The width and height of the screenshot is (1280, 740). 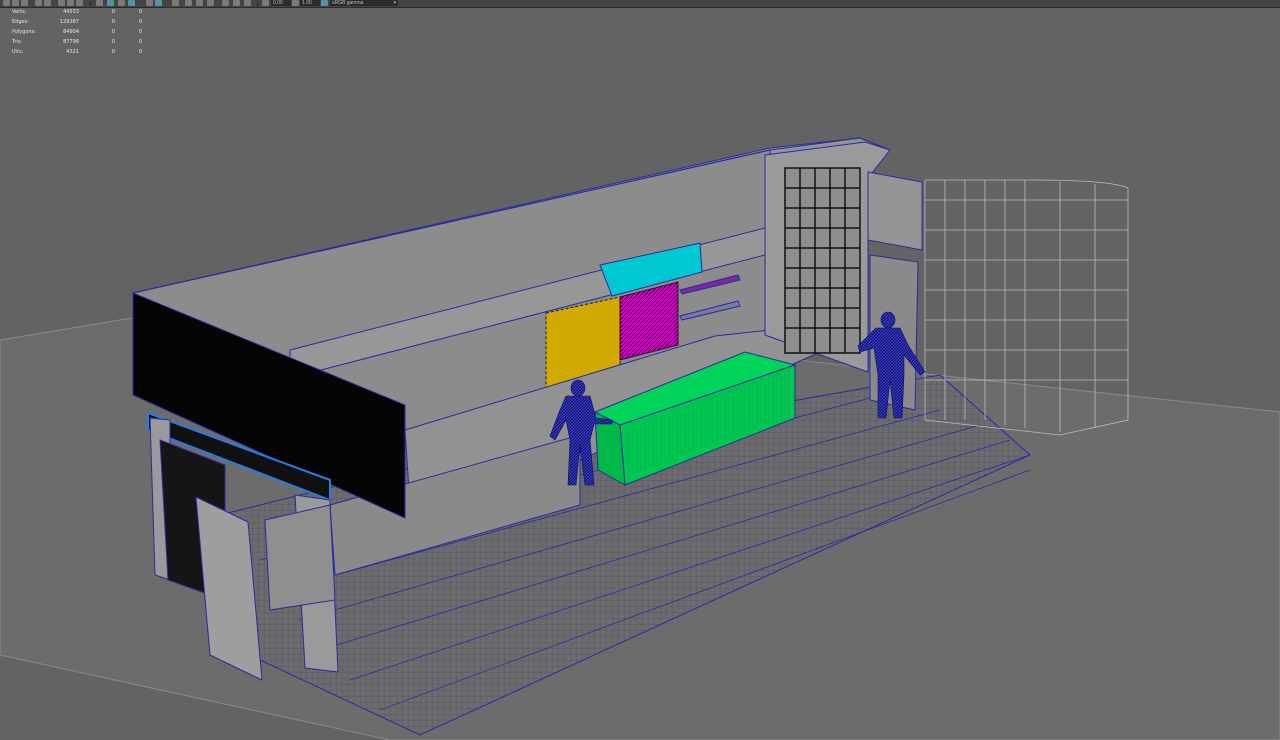 I want to click on xray-icon, so click(x=158, y=3).